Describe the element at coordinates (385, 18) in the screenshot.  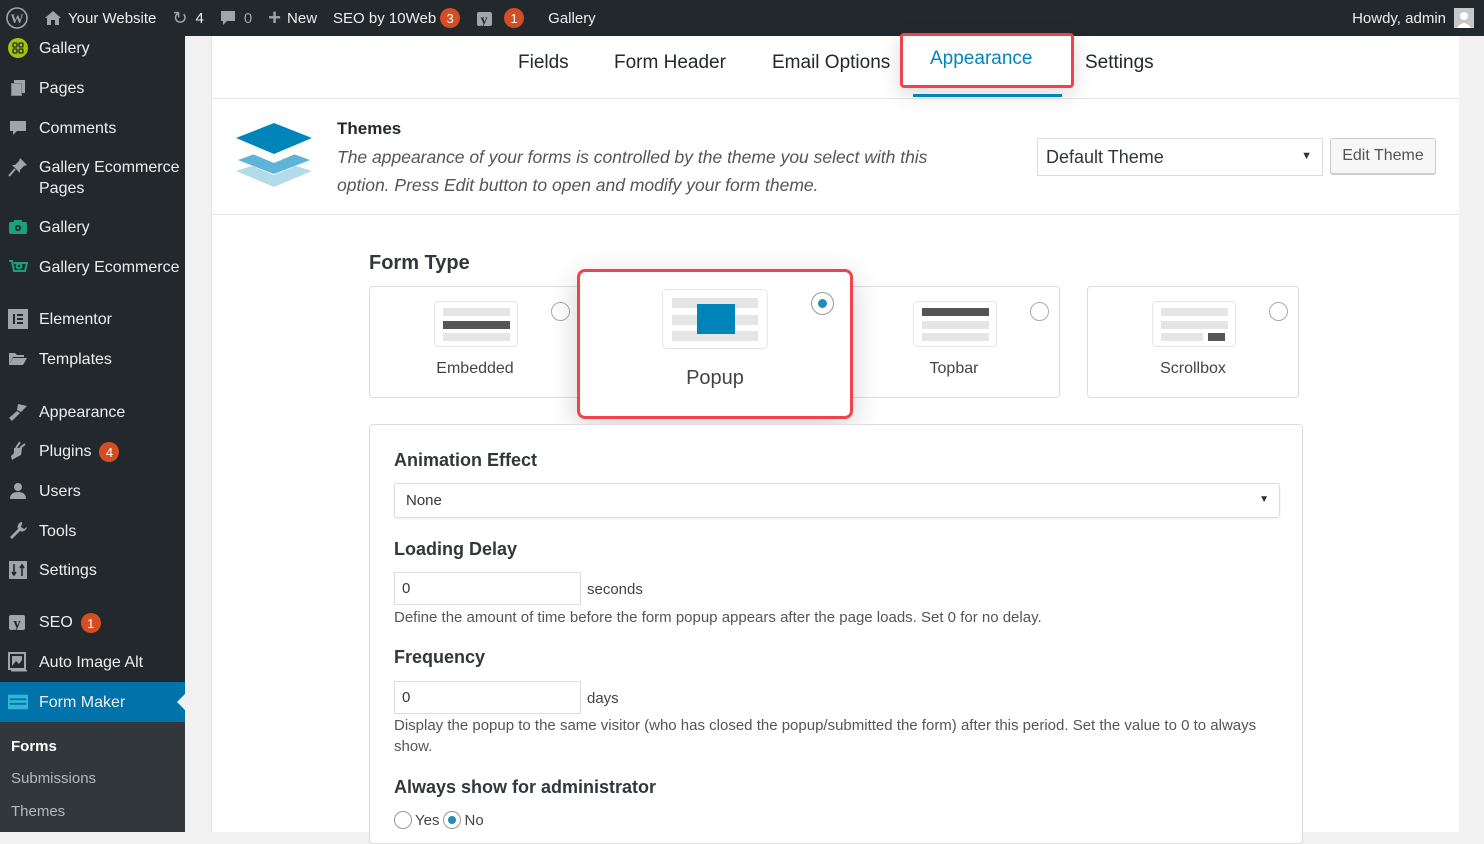
I see `seo-10web-label: SEO by 10Web` at that location.